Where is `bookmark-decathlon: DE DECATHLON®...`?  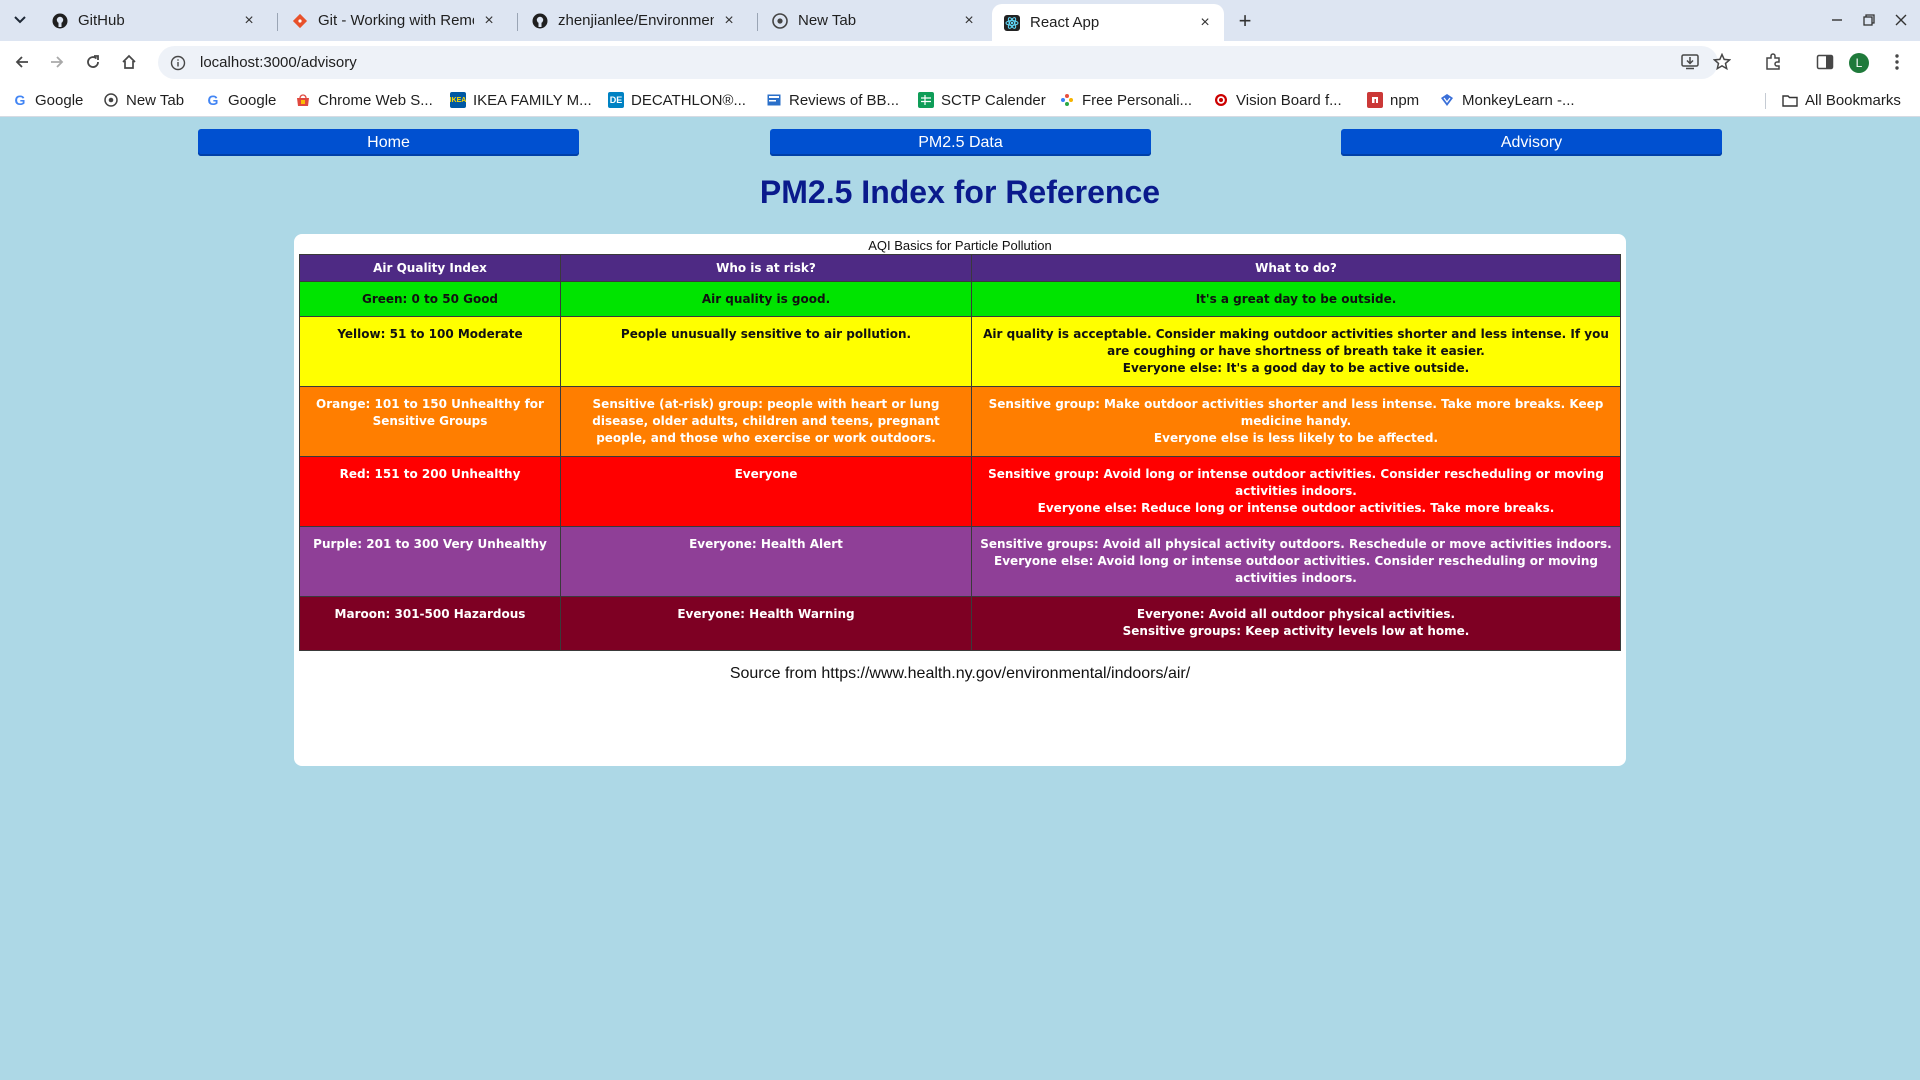 bookmark-decathlon: DE DECATHLON®... is located at coordinates (677, 100).